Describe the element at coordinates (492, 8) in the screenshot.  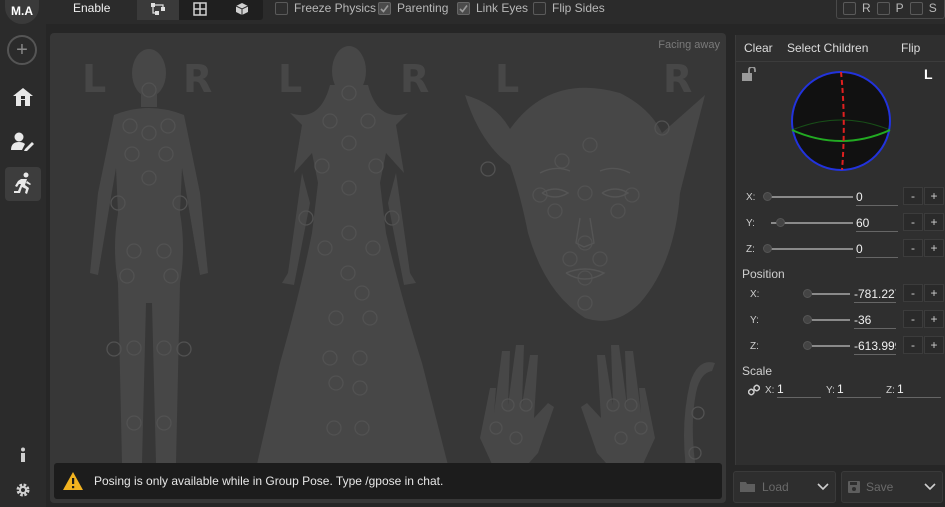
I see `link-eyes-checkbox: Link Eyes` at that location.